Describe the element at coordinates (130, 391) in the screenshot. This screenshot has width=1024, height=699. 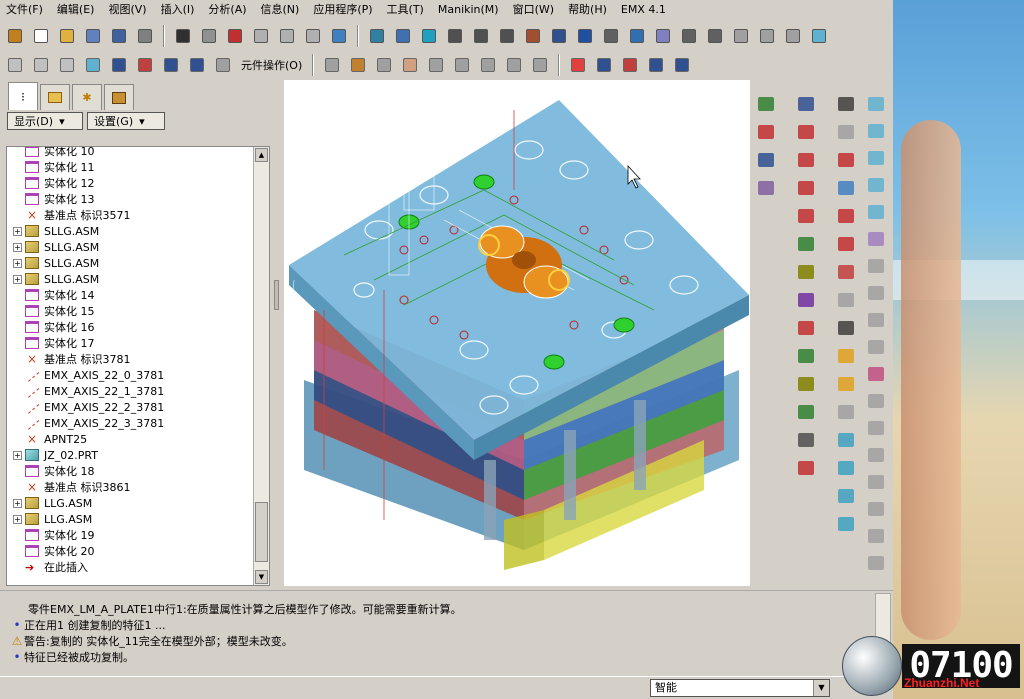
I see `tree-item: EMX_AXIS_22_1_3781` at that location.